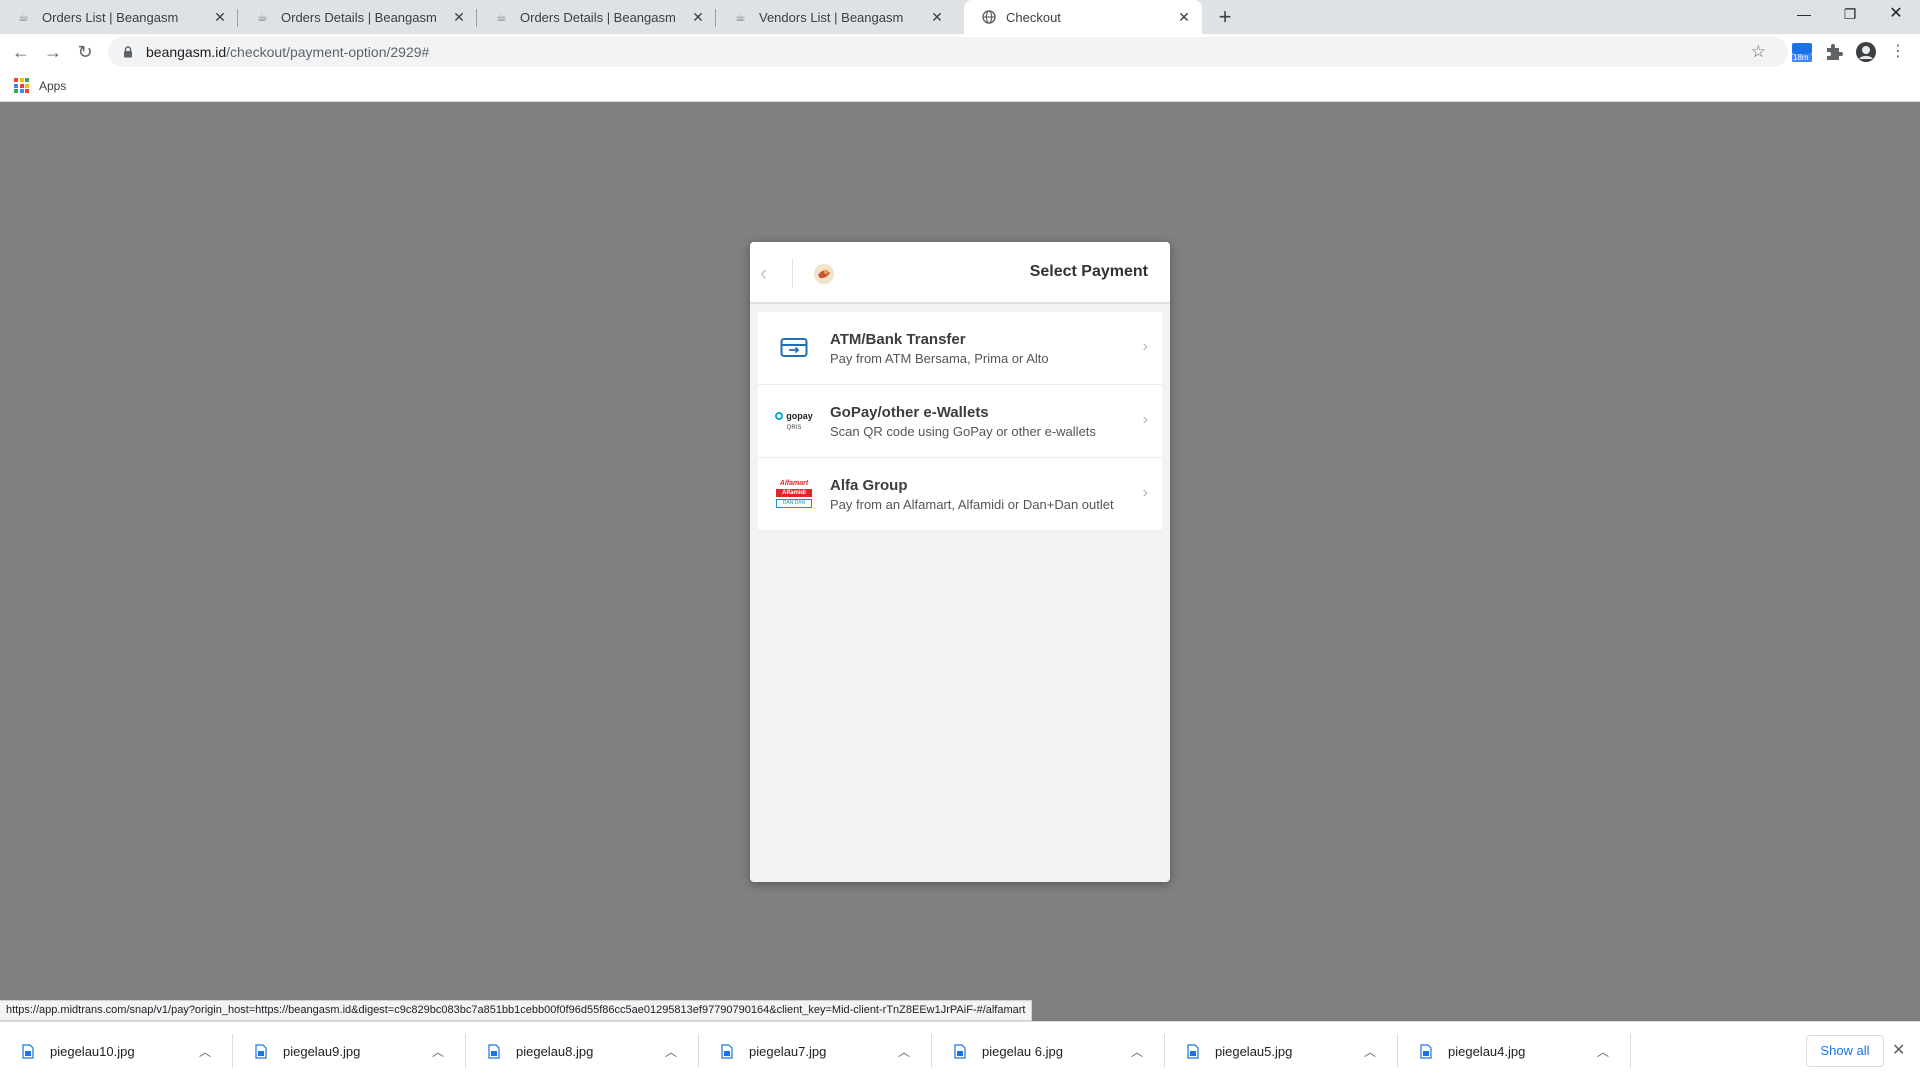 This screenshot has width=1920, height=1080. Describe the element at coordinates (1083, 17) in the screenshot. I see `tab-checkout: Checkout ✕` at that location.